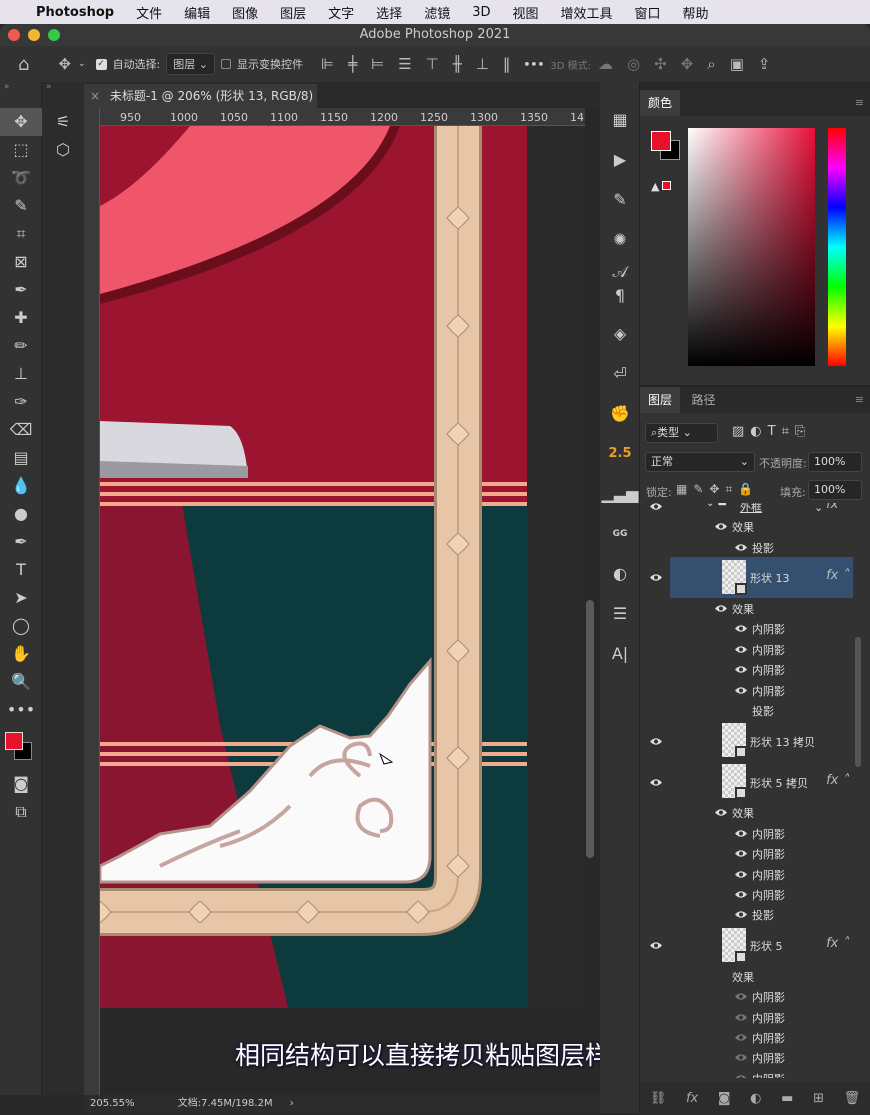  Describe the element at coordinates (852, 1098) in the screenshot. I see `trash-icon: 🗑` at that location.